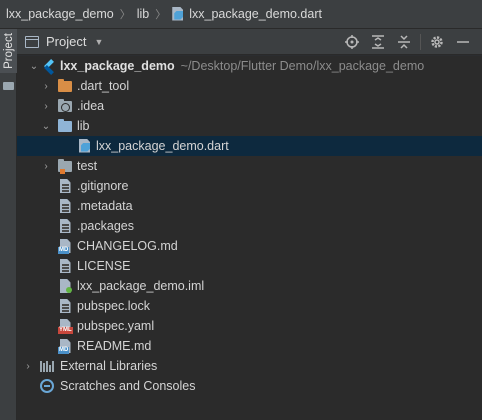 This screenshot has width=482, height=420. What do you see at coordinates (249, 286) in the screenshot?
I see `tree-row-iml: lxx_package_demo.iml` at bounding box center [249, 286].